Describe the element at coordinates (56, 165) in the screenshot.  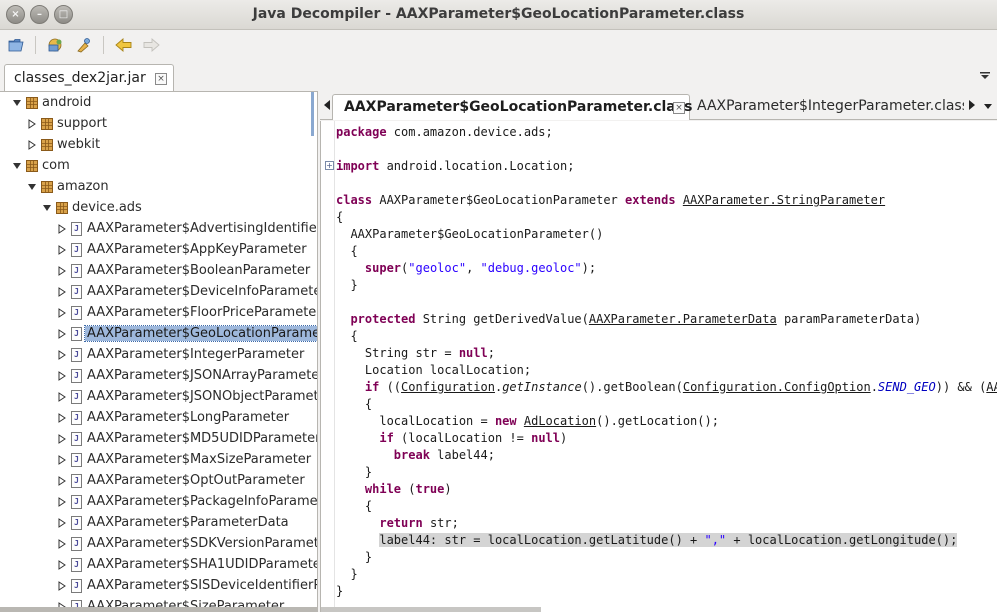
I see `tree-node-label: com` at that location.